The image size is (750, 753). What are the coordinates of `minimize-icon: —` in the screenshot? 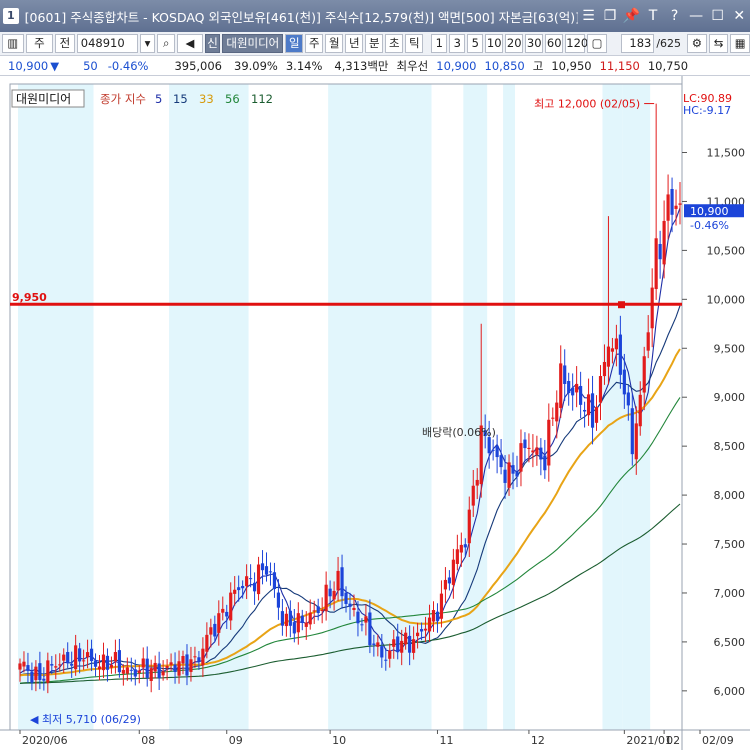 It's located at (696, 16).